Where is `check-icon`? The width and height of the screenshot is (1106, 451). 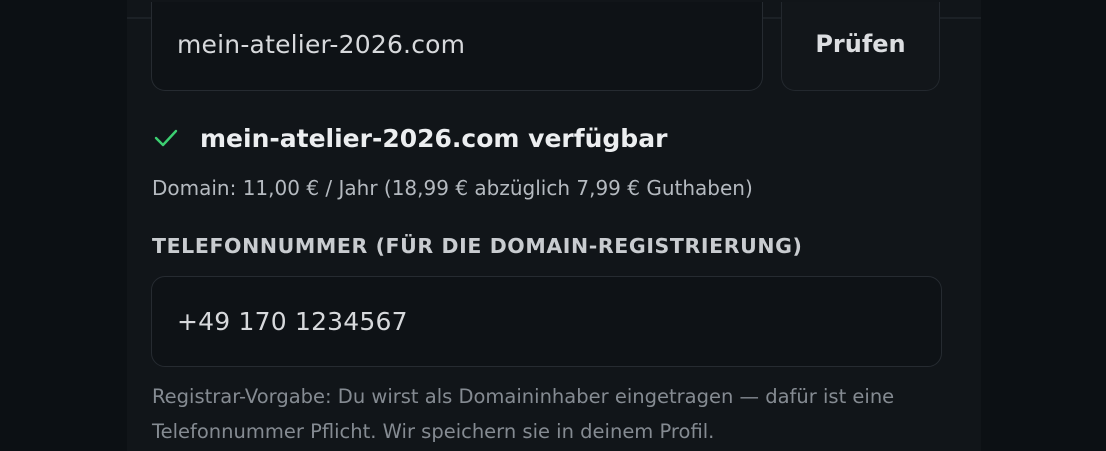 check-icon is located at coordinates (166, 138).